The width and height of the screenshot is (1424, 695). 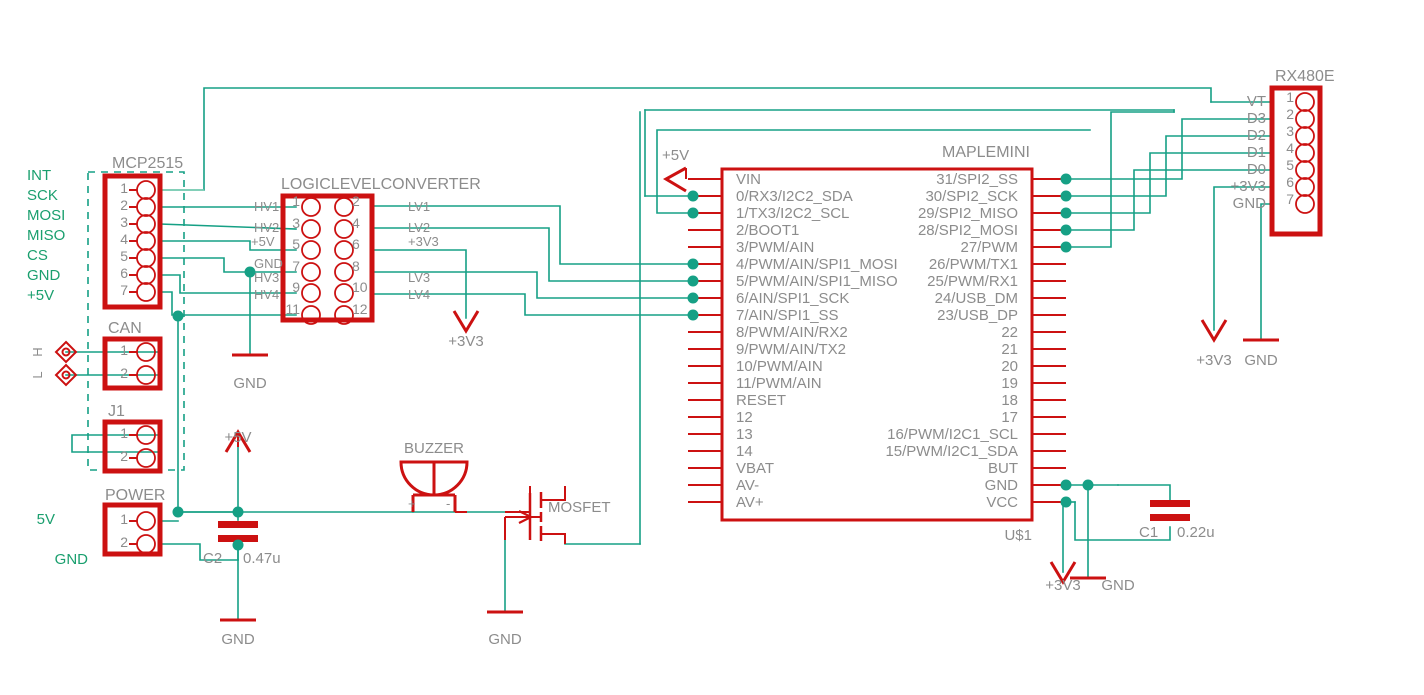 I want to click on llc-netlabel-hv2: HV2, so click(x=266, y=227).